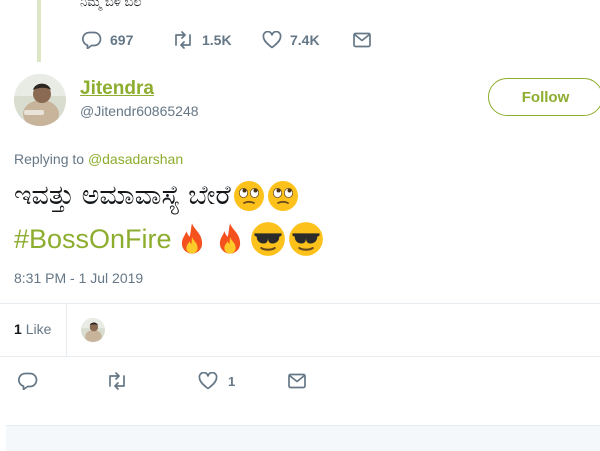 This screenshot has height=451, width=600. I want to click on hashtag-link: #BossOnFire, so click(93, 239).